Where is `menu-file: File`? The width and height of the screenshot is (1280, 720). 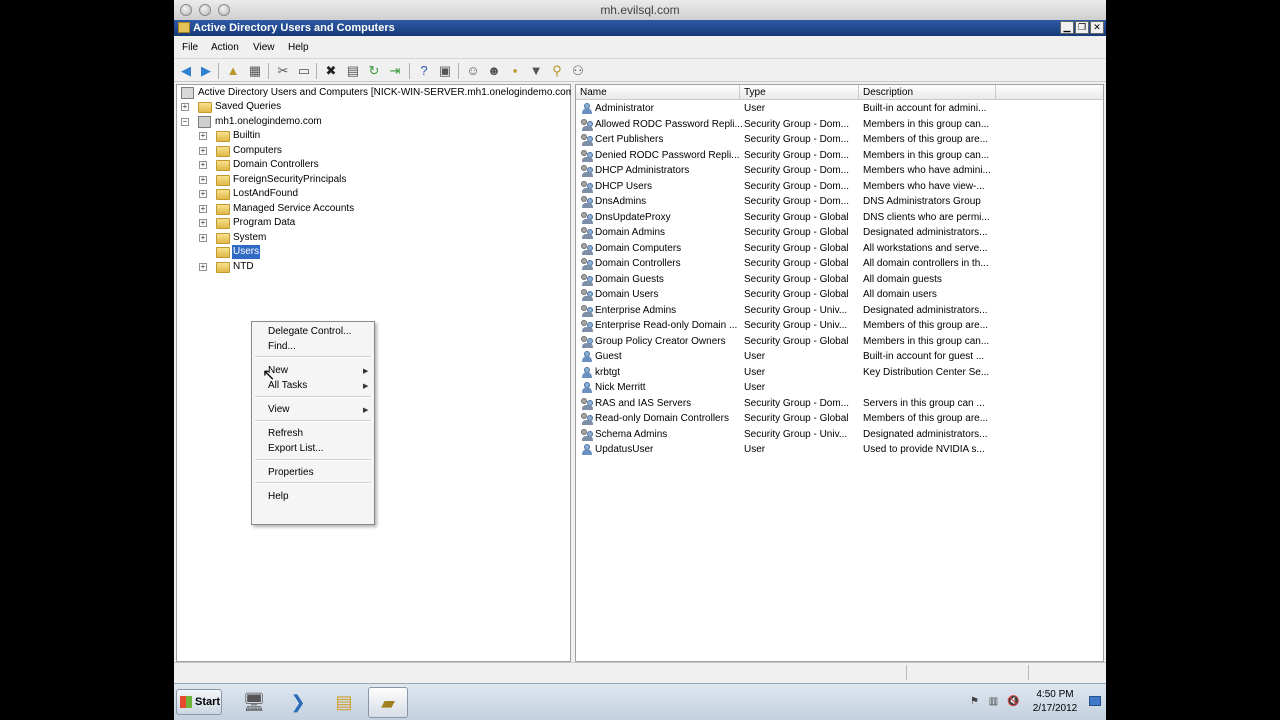
menu-file: File is located at coordinates (190, 47).